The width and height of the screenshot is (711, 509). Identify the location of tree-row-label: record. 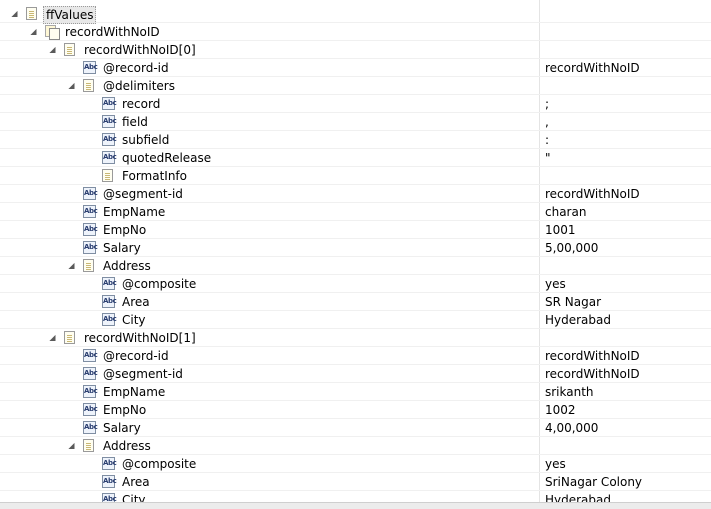
(141, 104).